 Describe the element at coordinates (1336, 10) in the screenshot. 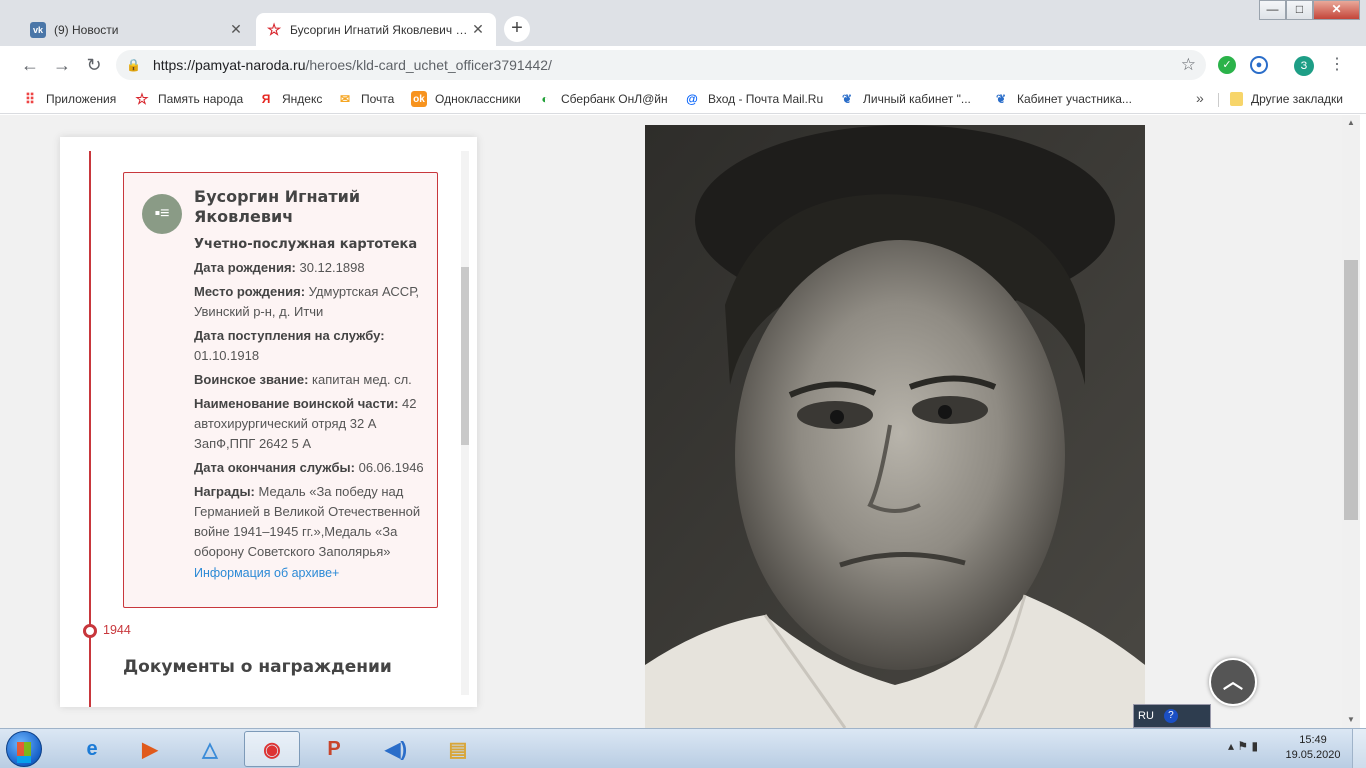

I see `close-window-button: ✕` at that location.